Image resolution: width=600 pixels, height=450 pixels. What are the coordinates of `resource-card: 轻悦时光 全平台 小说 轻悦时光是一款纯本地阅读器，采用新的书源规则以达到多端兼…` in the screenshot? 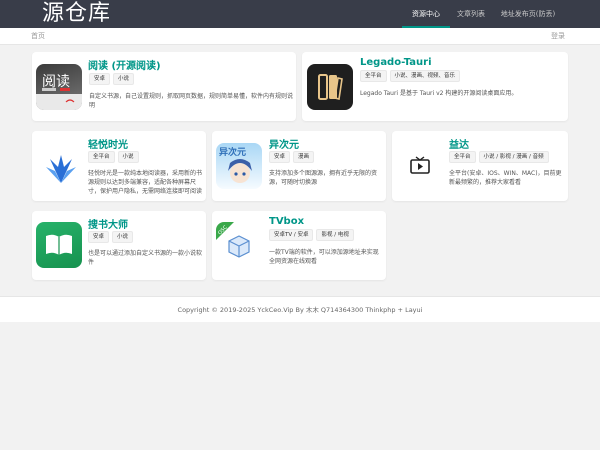 It's located at (119, 166).